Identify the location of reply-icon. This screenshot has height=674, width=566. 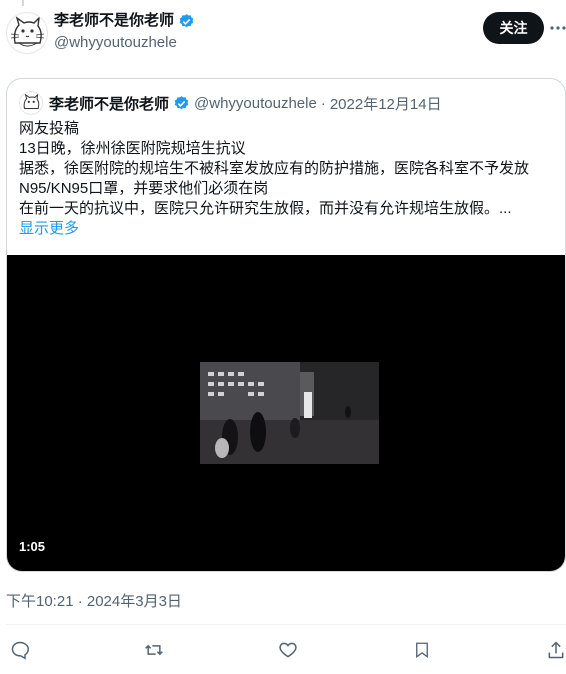
(20, 650).